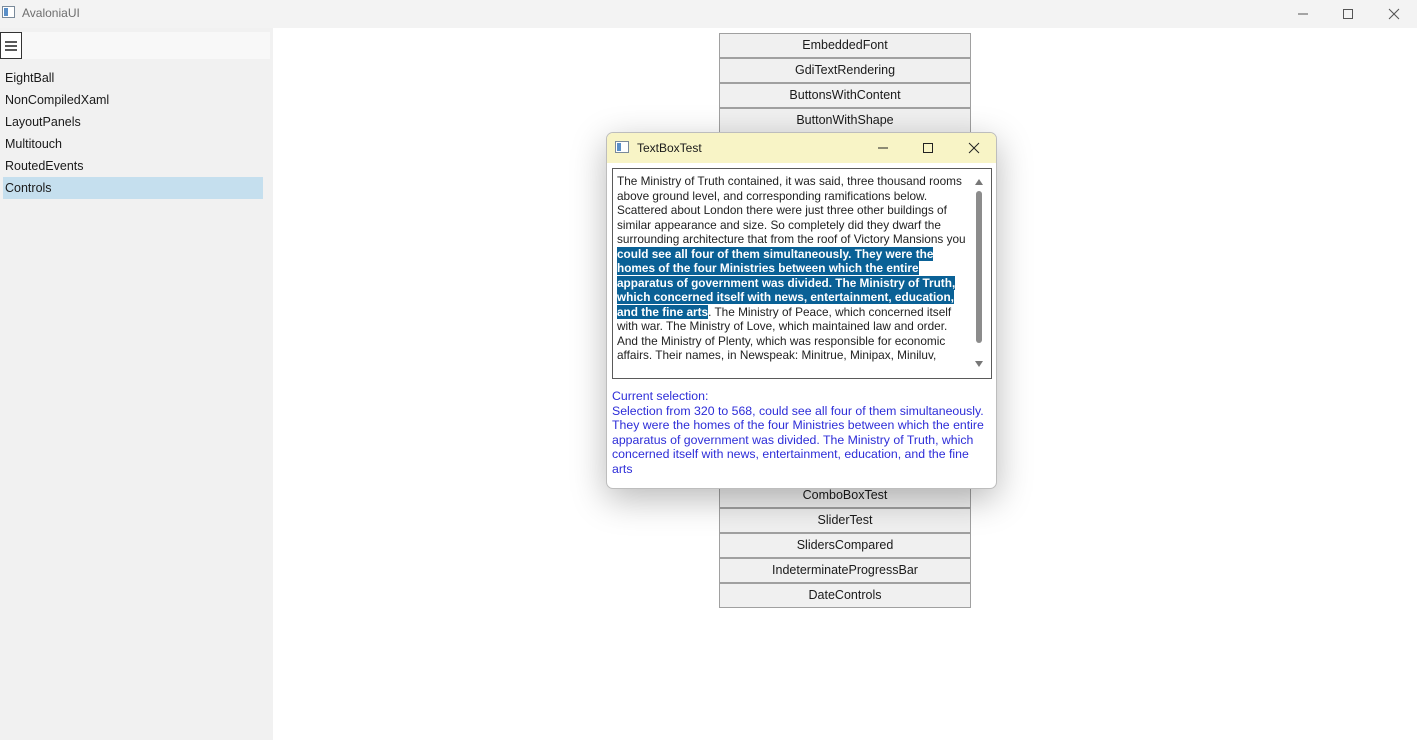 Image resolution: width=1417 pixels, height=740 pixels. Describe the element at coordinates (133, 100) in the screenshot. I see `sidebar-item-noncompiledxaml: NonCompiledXaml` at that location.